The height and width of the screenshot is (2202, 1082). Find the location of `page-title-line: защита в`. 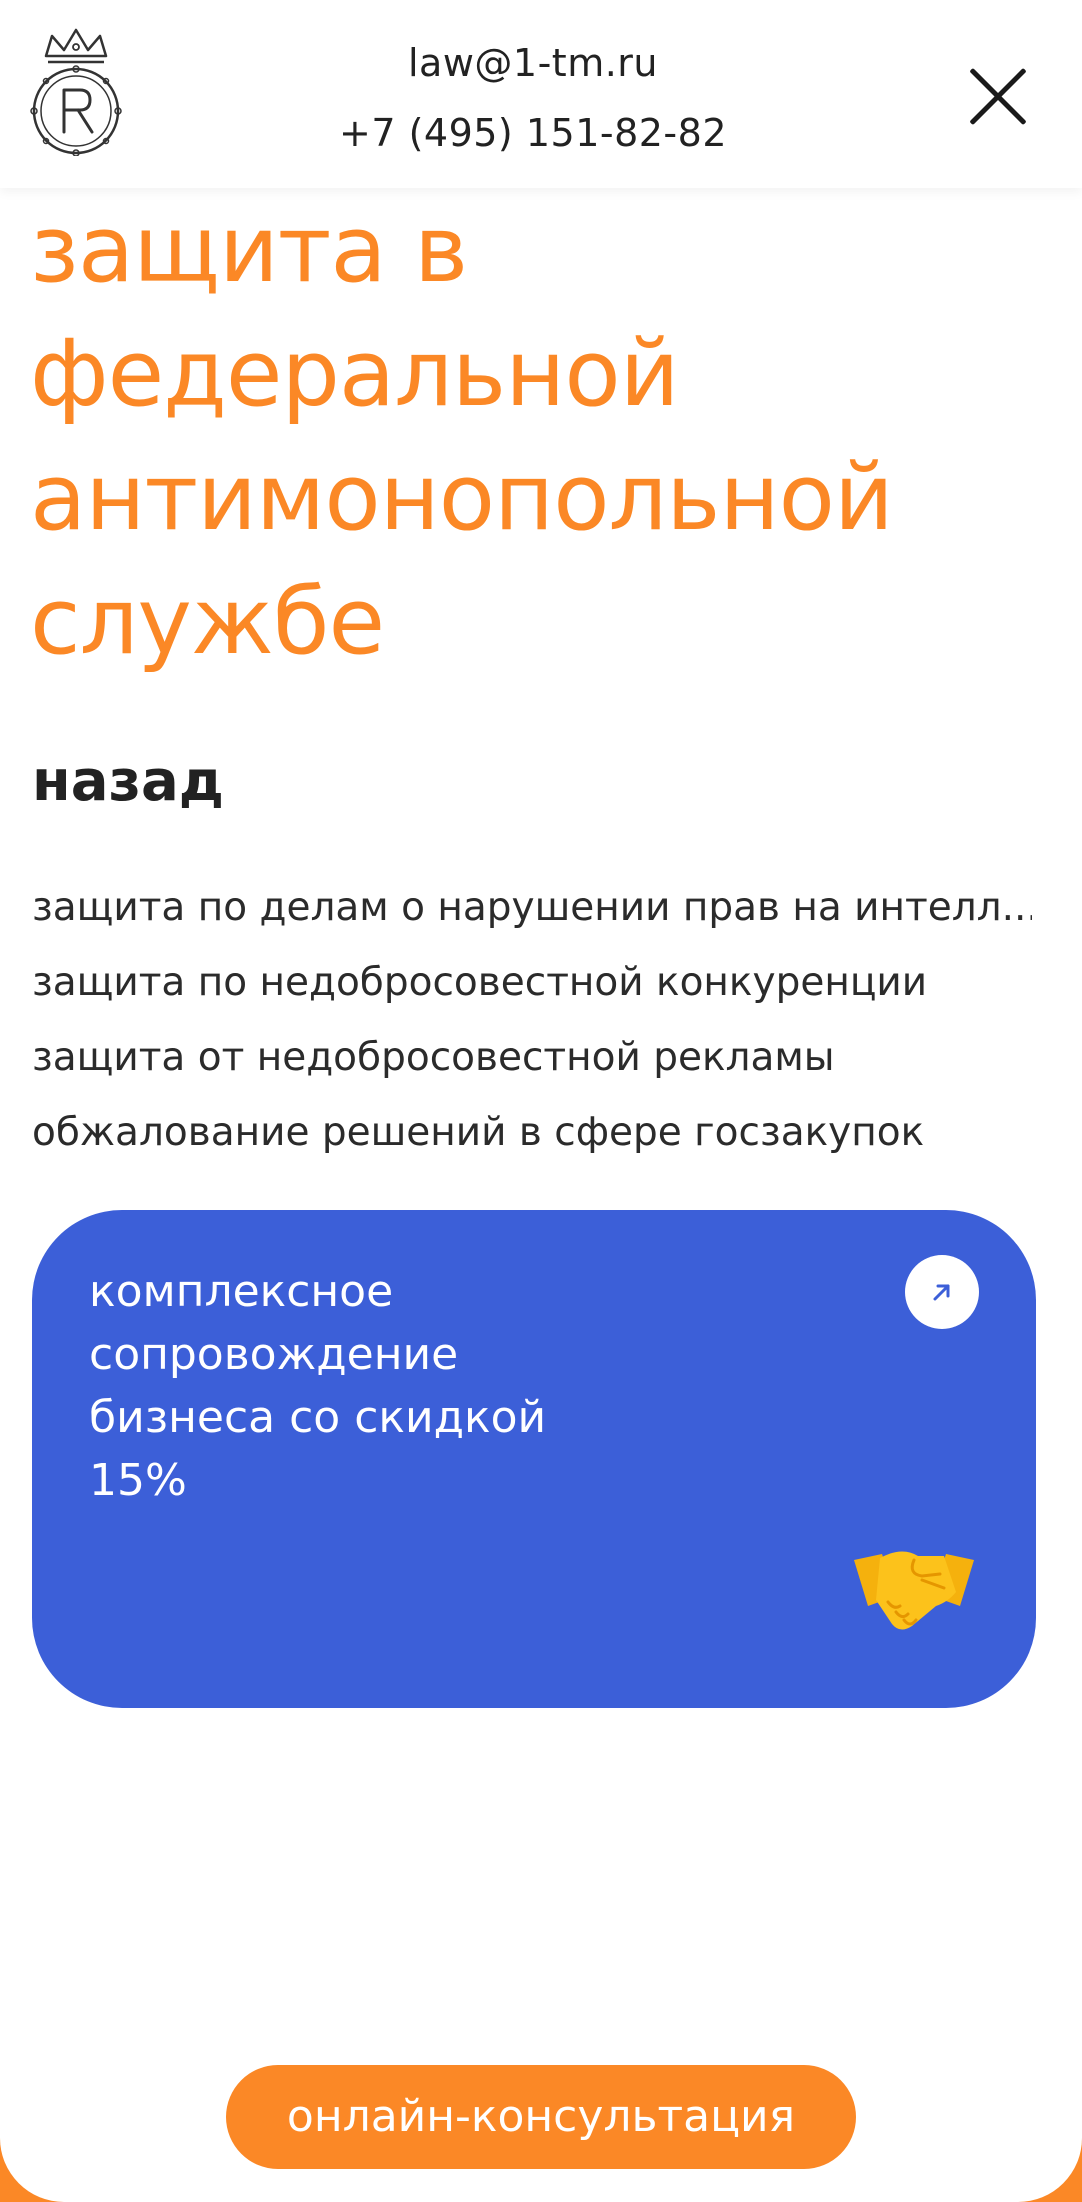

page-title-line: защита в is located at coordinates (249, 249).